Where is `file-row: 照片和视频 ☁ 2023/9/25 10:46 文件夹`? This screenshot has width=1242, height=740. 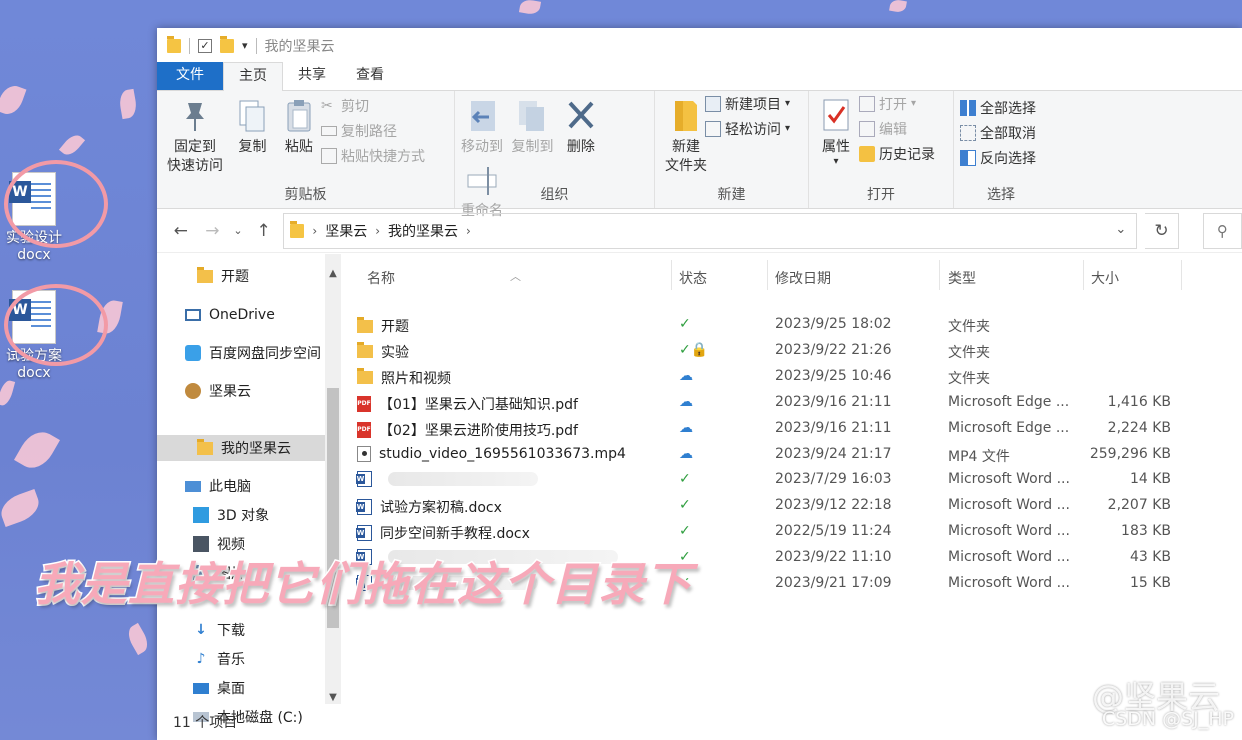
file-row: 照片和视频 ☁ 2023/9/25 10:46 文件夹 is located at coordinates (792, 377).